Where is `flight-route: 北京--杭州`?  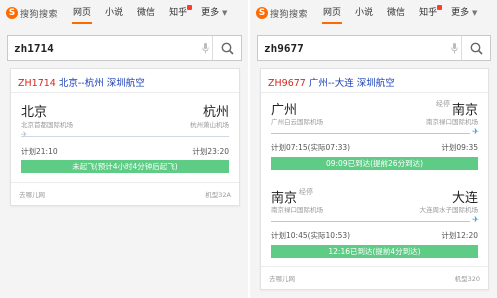 flight-route: 北京--杭州 is located at coordinates (81, 83).